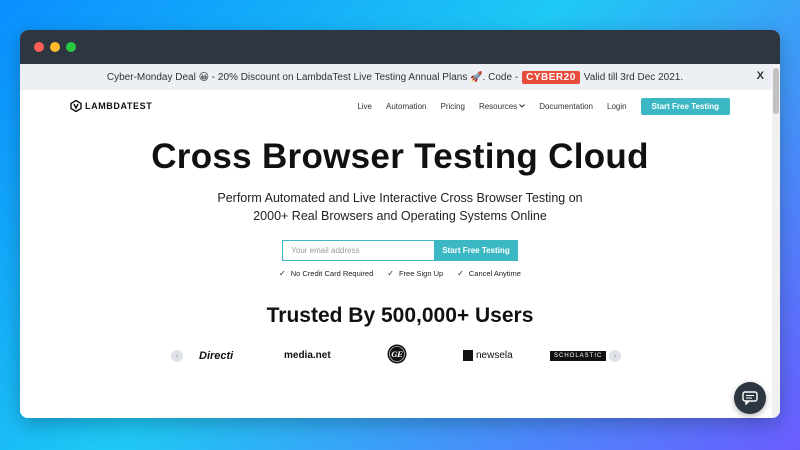 The height and width of the screenshot is (450, 800). Describe the element at coordinates (76, 106) in the screenshot. I see `lambdatest-logo-icon` at that location.